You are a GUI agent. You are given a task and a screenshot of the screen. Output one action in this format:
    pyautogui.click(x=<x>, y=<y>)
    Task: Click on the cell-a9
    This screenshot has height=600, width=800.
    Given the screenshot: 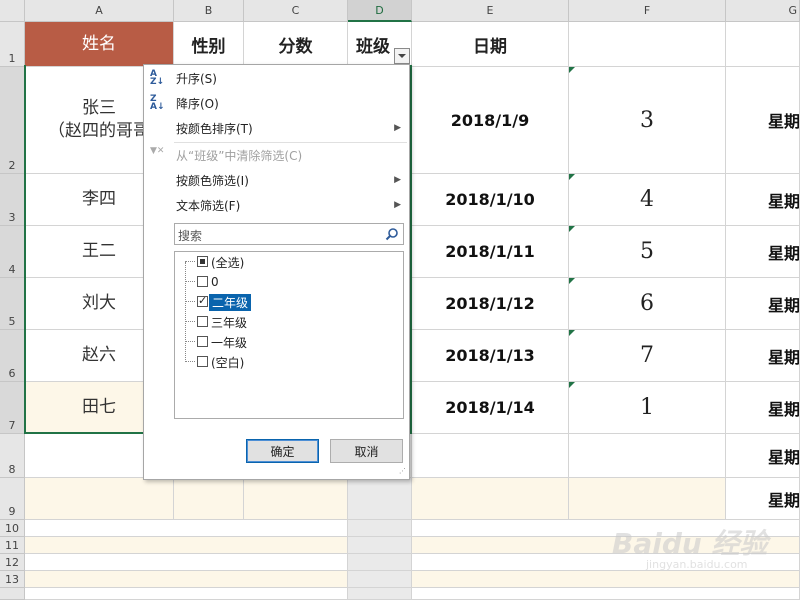 What is the action you would take?
    pyautogui.click(x=99, y=499)
    